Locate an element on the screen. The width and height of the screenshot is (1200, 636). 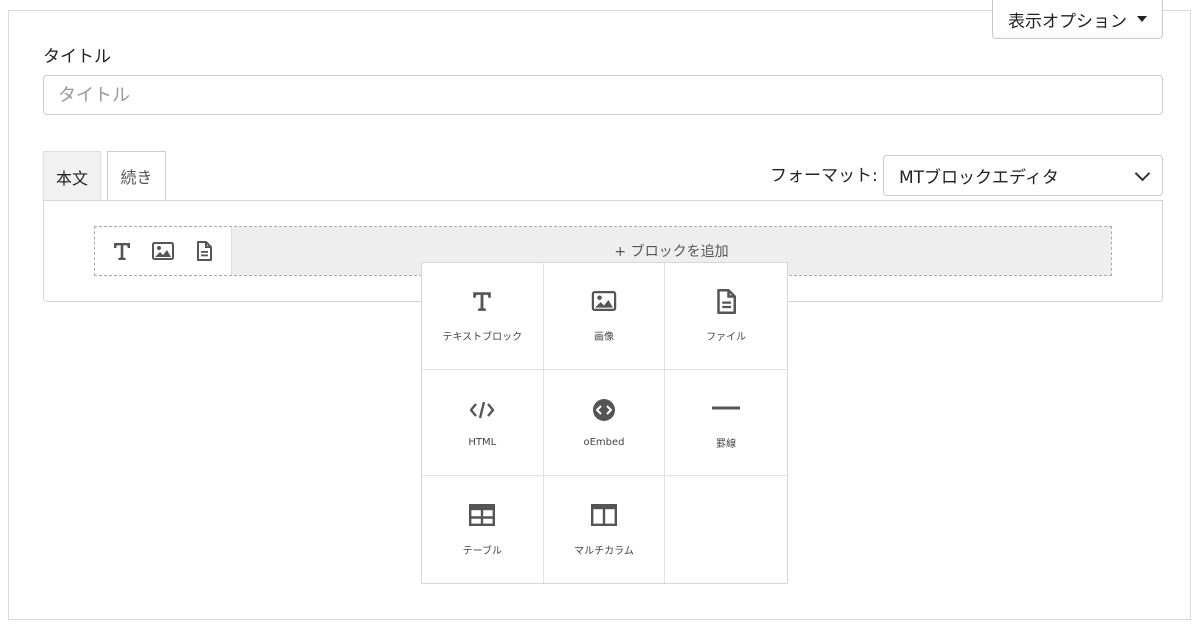
columns-icon is located at coordinates (603, 515).